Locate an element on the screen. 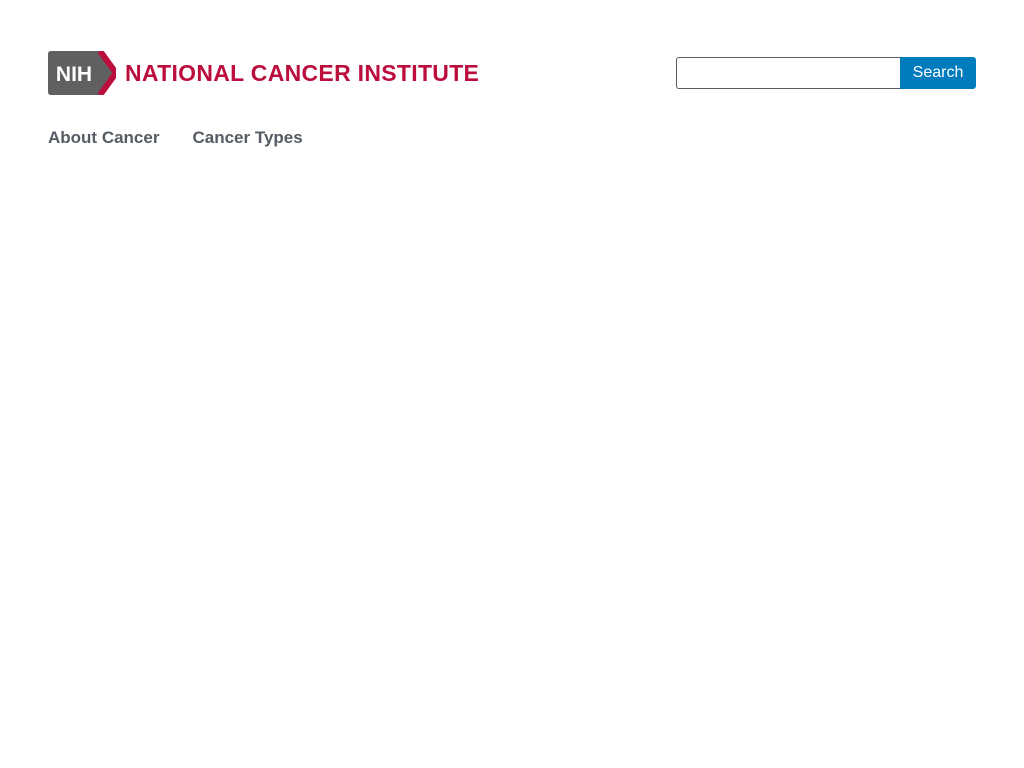  site-search-form: Search is located at coordinates (826, 73).